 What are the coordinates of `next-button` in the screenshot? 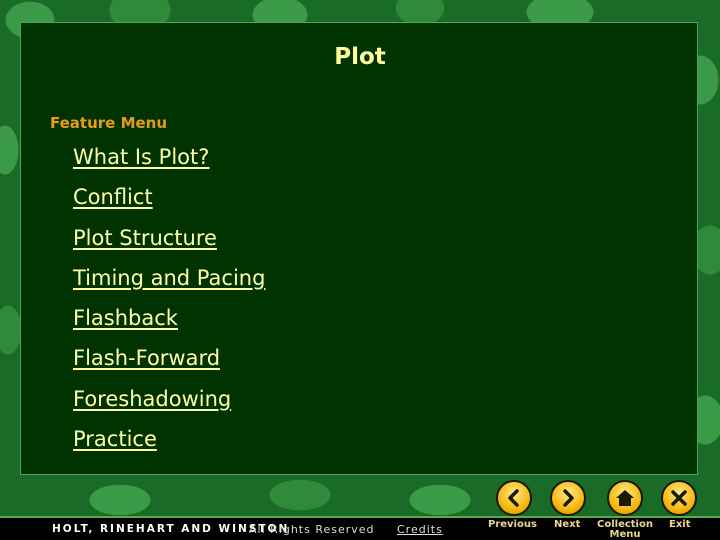 It's located at (568, 498).